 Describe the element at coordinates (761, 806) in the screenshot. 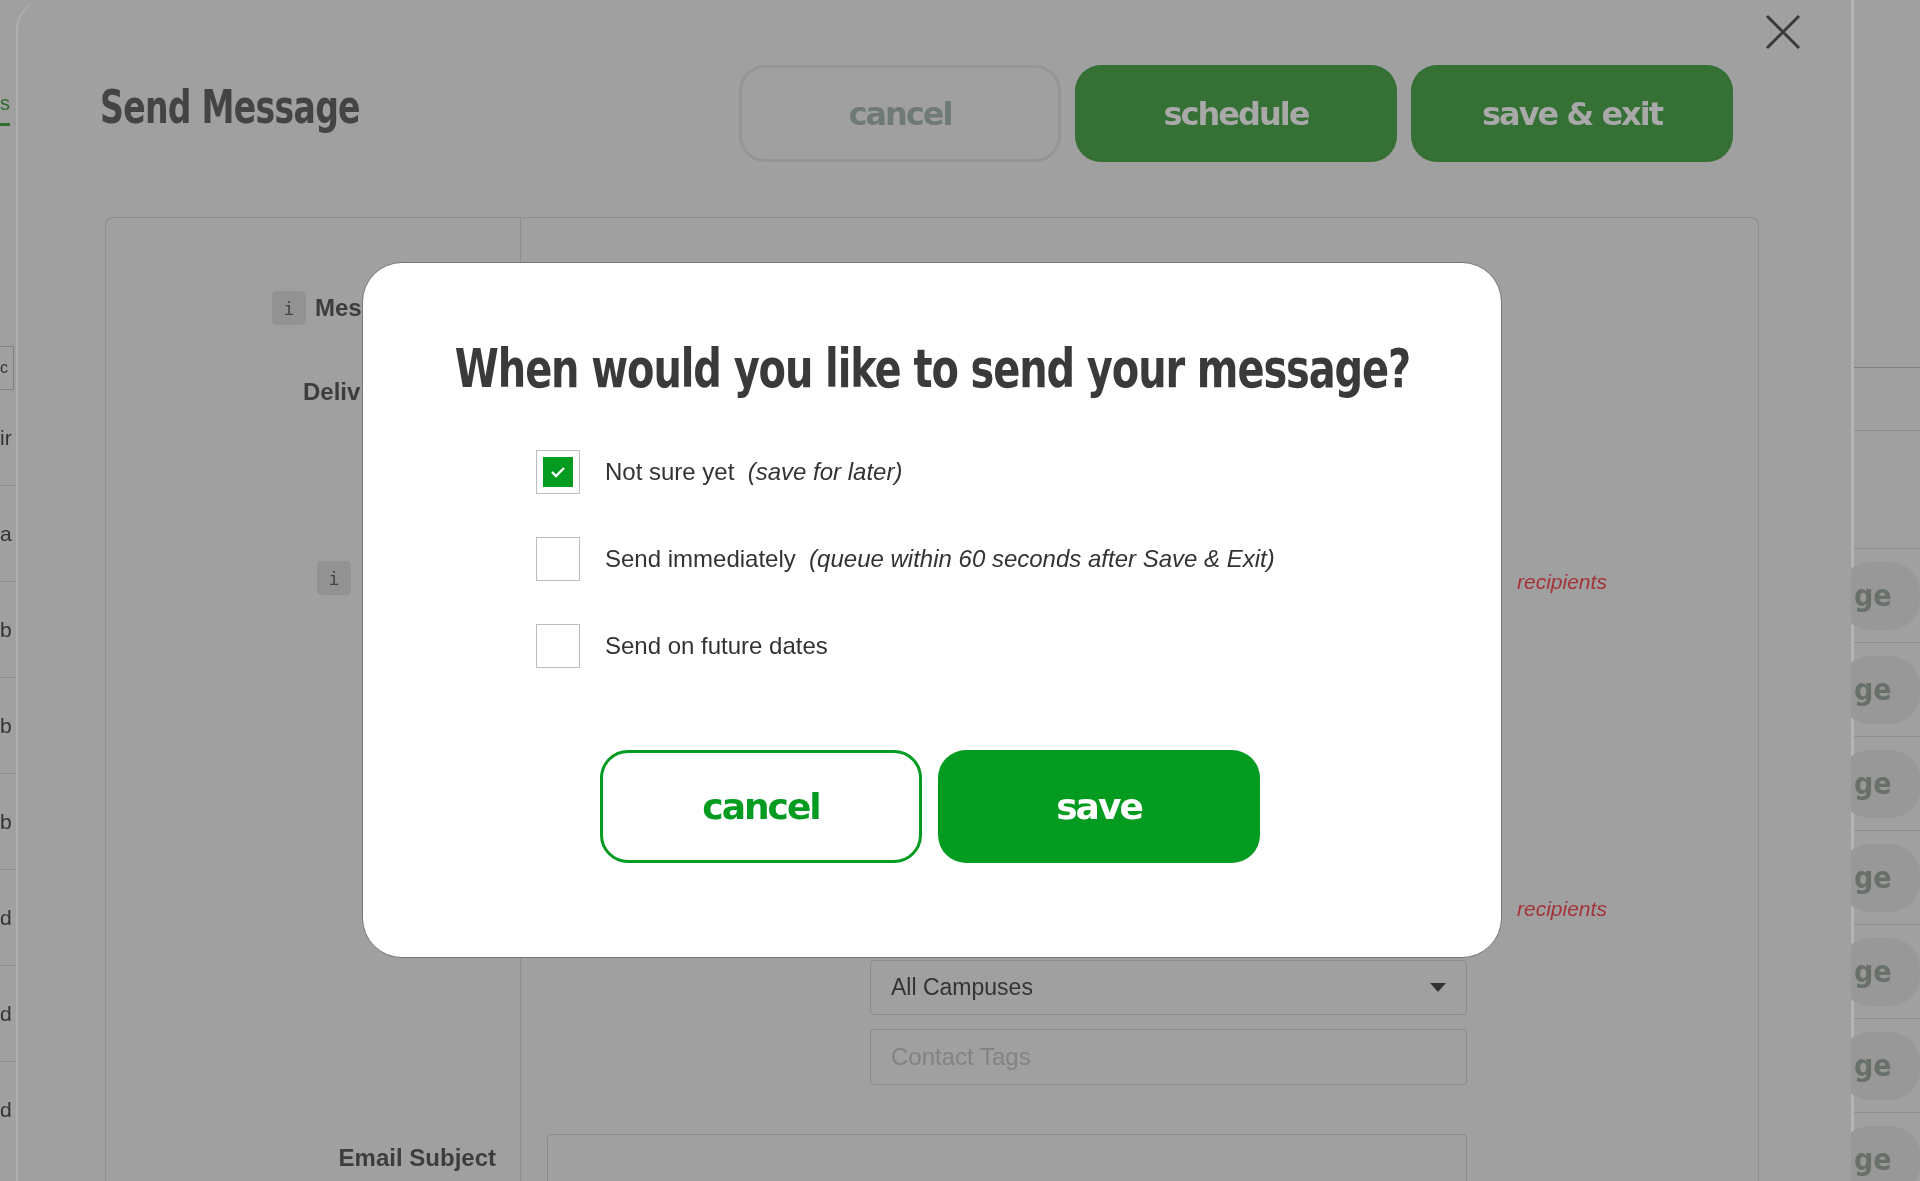

I see `dialog-button: cancel` at that location.